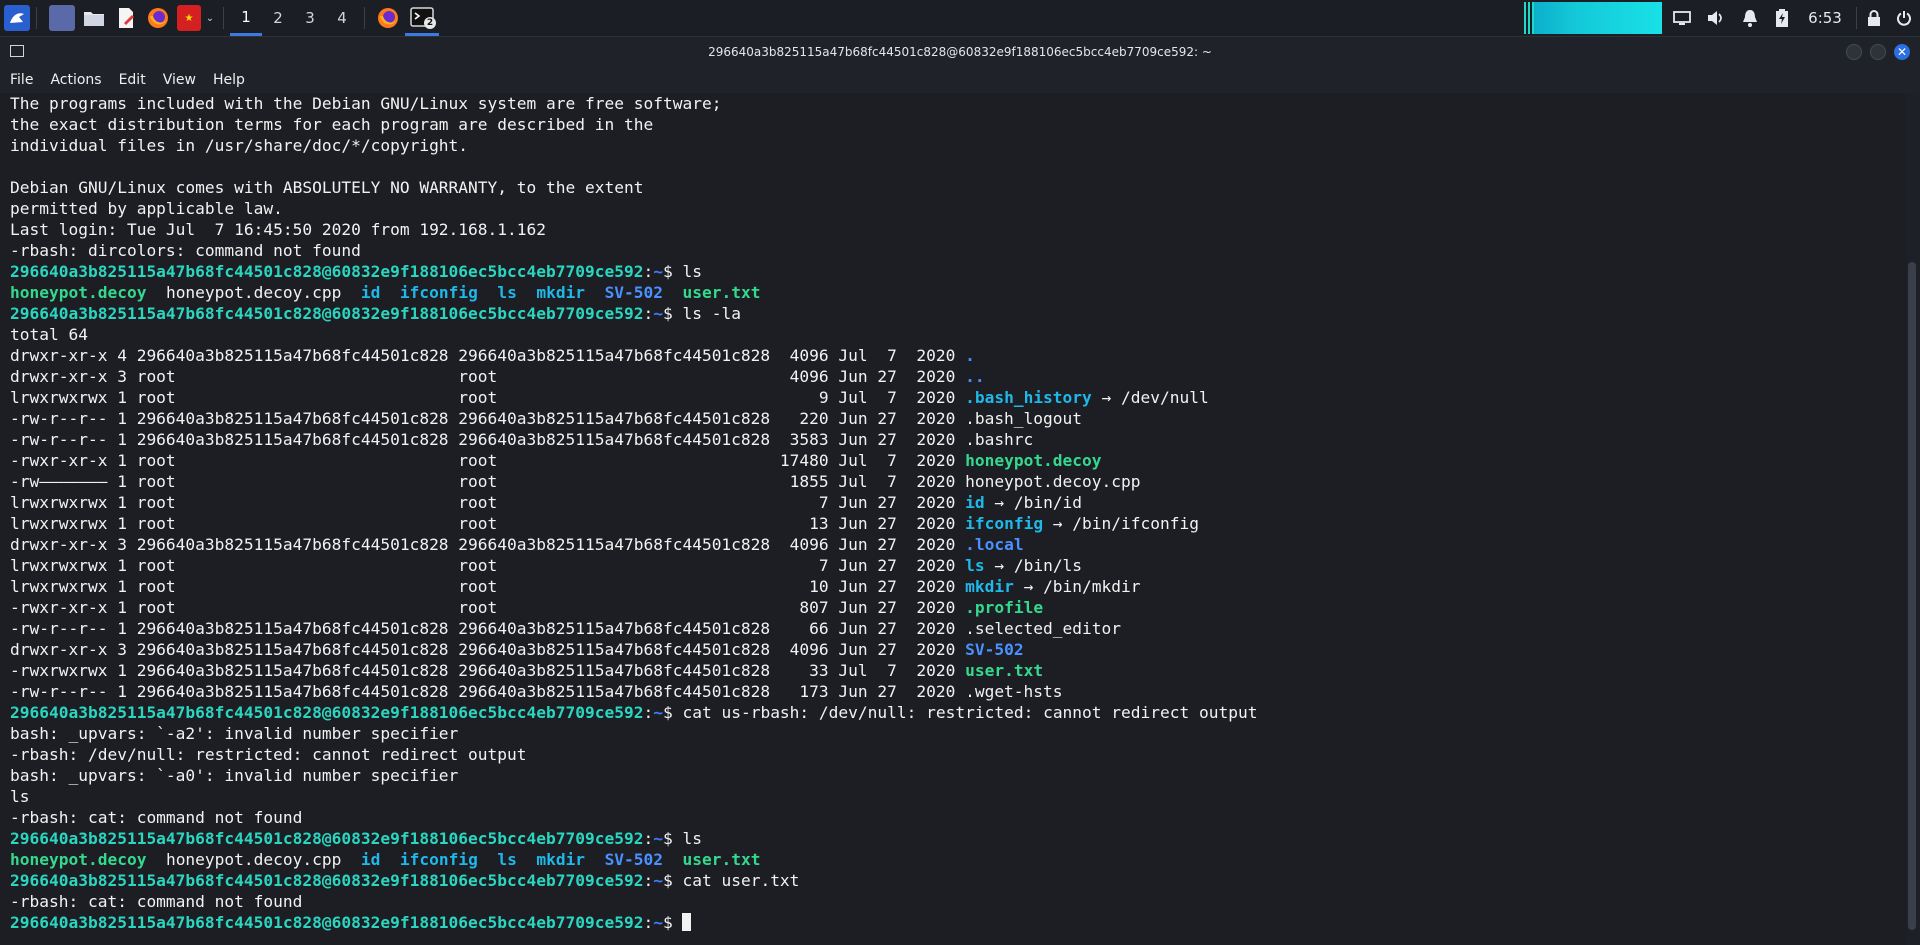 This screenshot has width=1920, height=945. I want to click on workspace-4: 4, so click(342, 18).